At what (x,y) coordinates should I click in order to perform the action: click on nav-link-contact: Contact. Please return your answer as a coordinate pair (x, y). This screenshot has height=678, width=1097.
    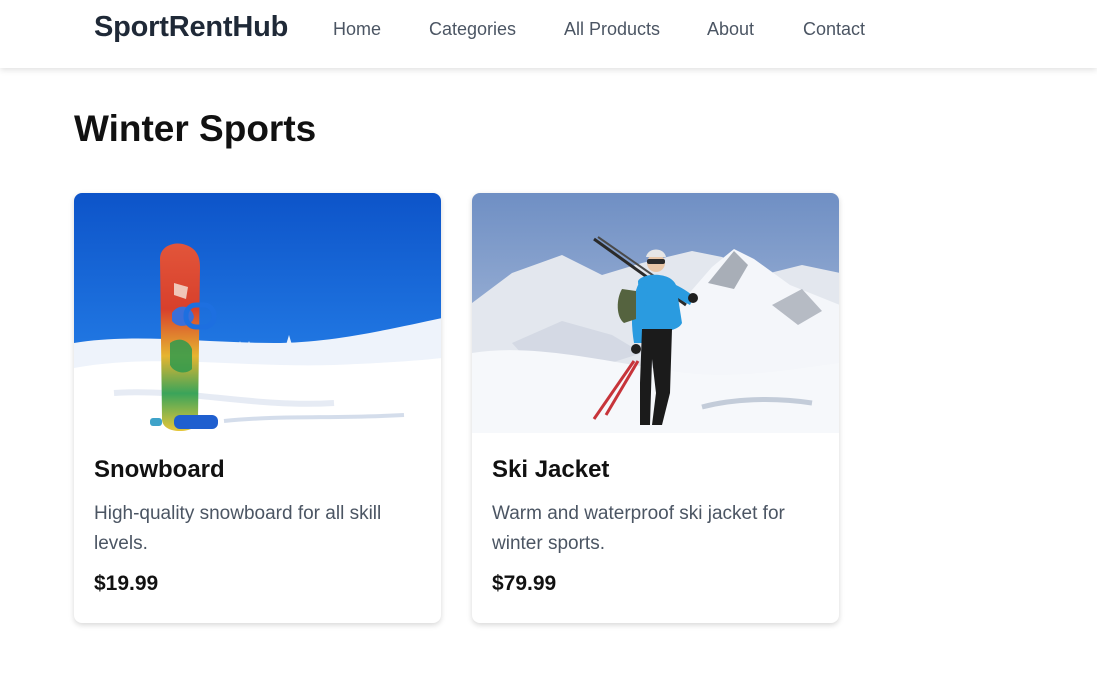
    Looking at the image, I should click on (834, 29).